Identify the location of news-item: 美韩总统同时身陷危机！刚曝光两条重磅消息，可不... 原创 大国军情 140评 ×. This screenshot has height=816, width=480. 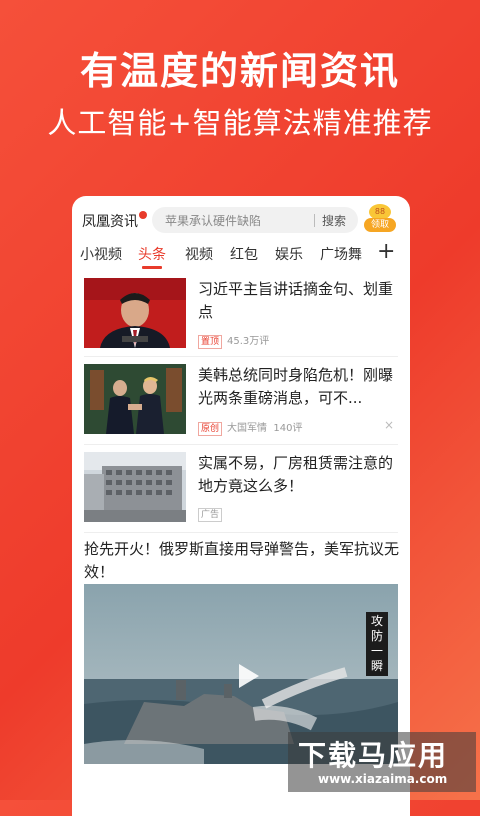
(241, 401).